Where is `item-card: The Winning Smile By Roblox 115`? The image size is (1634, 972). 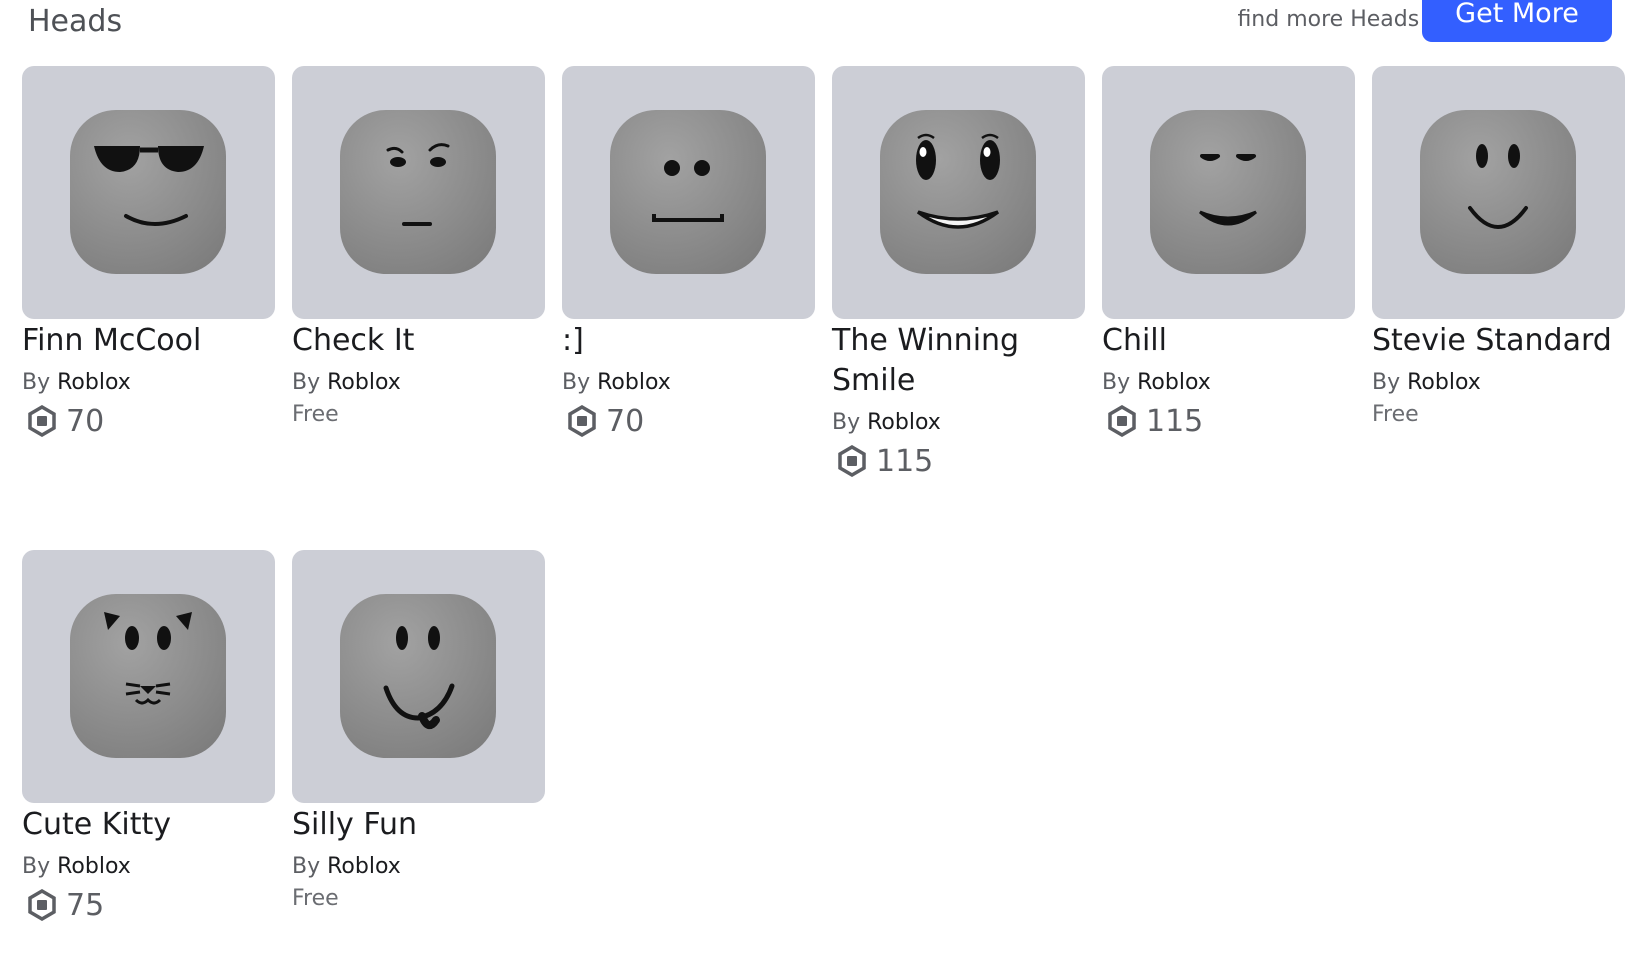 item-card: The Winning Smile By Roblox 115 is located at coordinates (958, 273).